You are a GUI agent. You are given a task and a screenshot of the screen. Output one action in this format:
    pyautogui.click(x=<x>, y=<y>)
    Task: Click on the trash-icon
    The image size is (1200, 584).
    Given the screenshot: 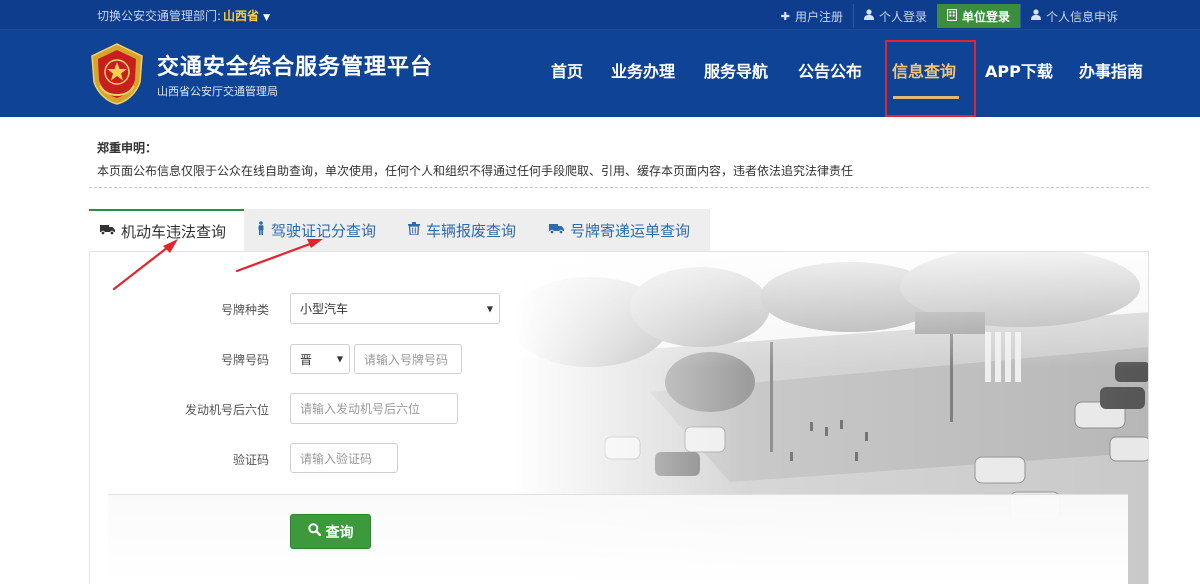 What is the action you would take?
    pyautogui.click(x=414, y=230)
    